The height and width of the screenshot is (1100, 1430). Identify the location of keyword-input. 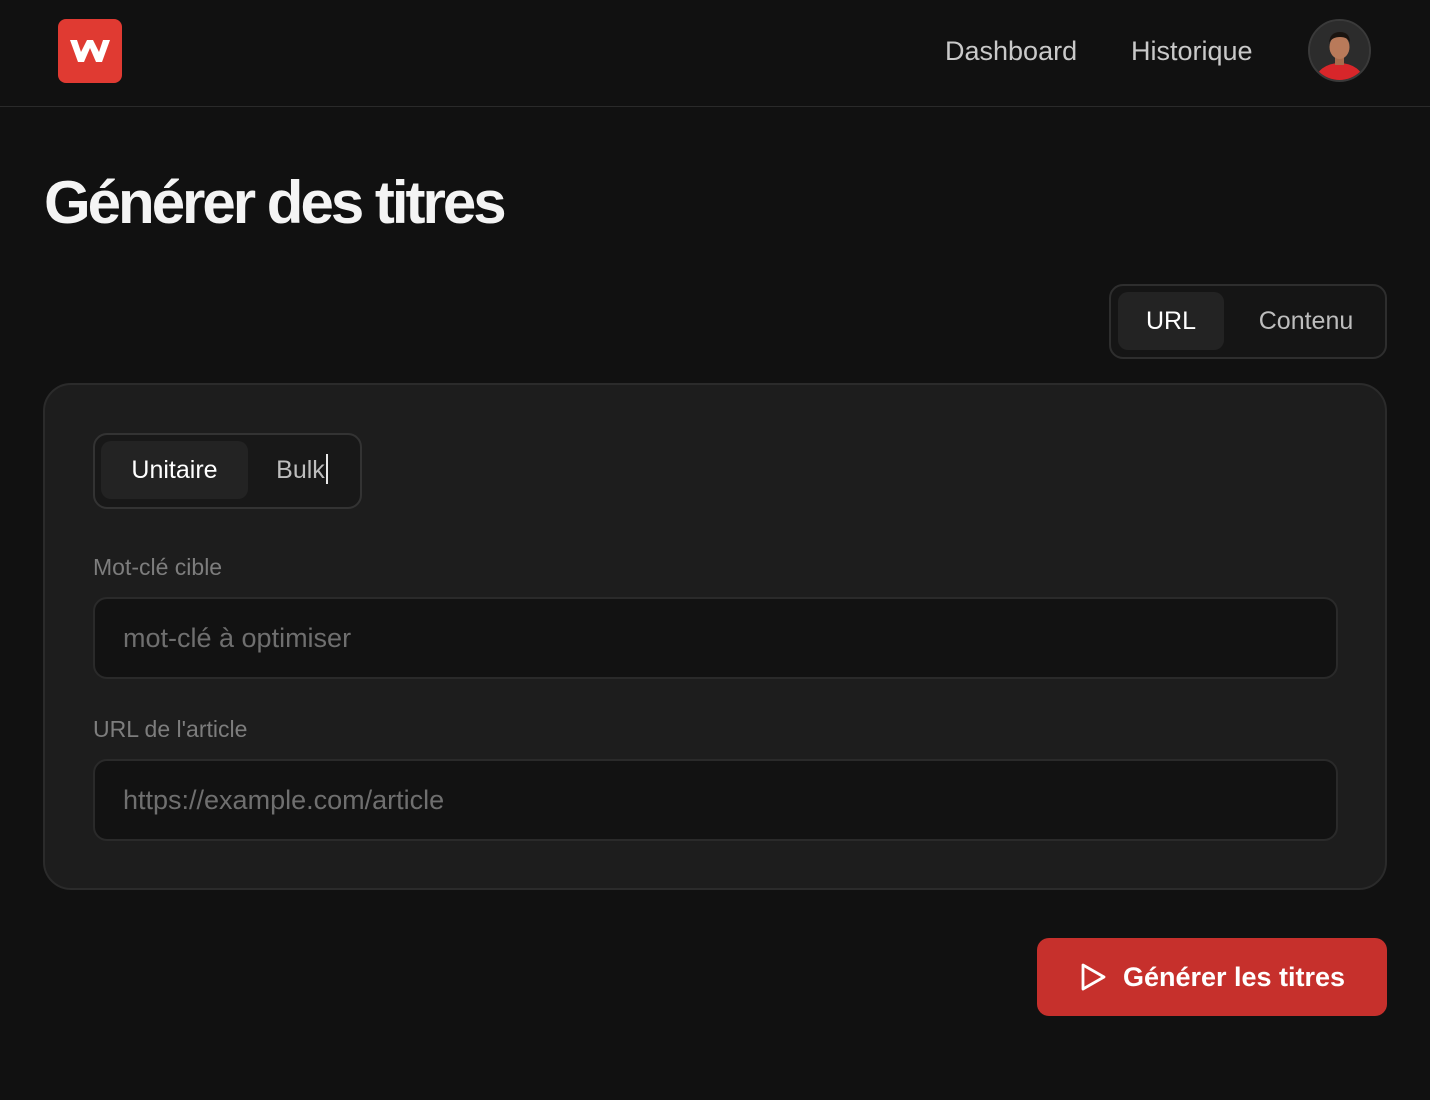
(715, 638).